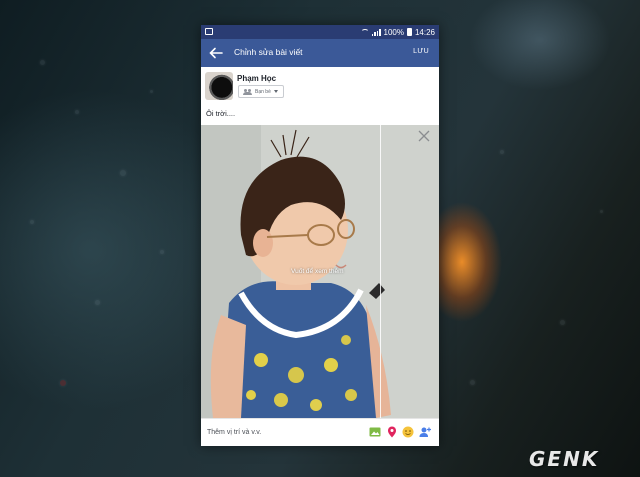 Image resolution: width=640 pixels, height=477 pixels. I want to click on photo-icon, so click(375, 432).